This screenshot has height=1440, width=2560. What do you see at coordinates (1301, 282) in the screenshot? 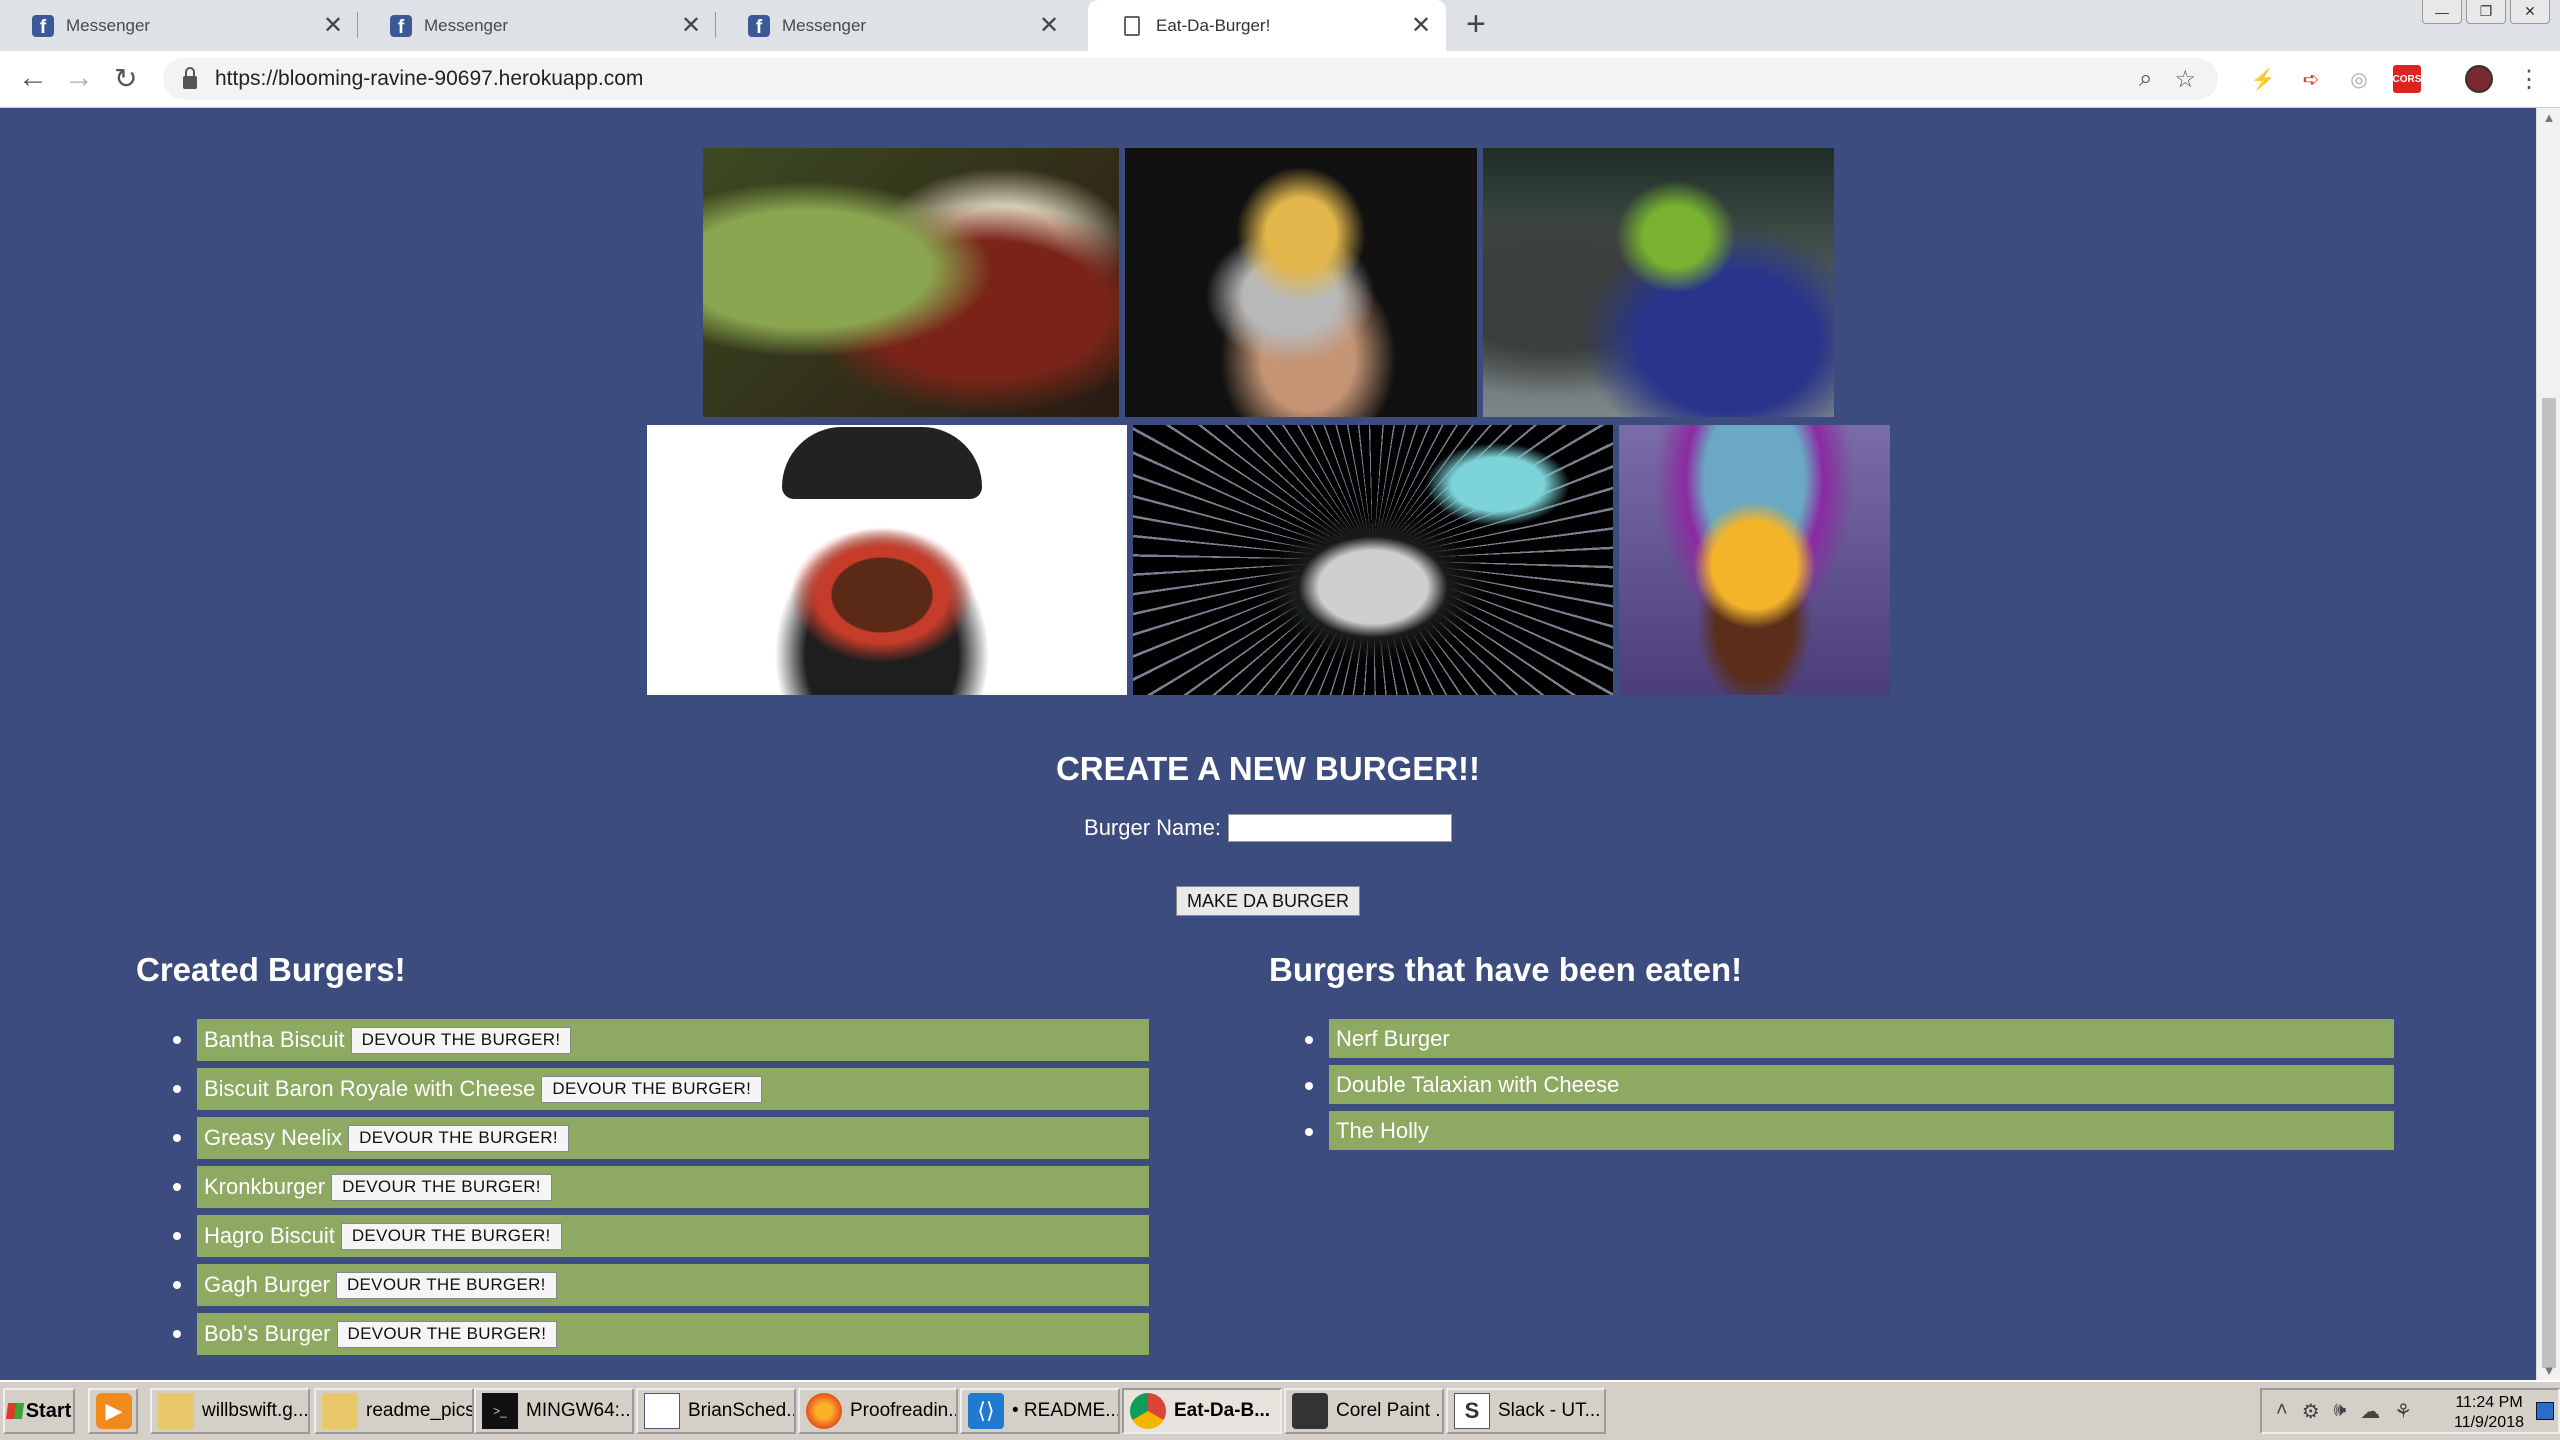
I see `burger-image-plate` at bounding box center [1301, 282].